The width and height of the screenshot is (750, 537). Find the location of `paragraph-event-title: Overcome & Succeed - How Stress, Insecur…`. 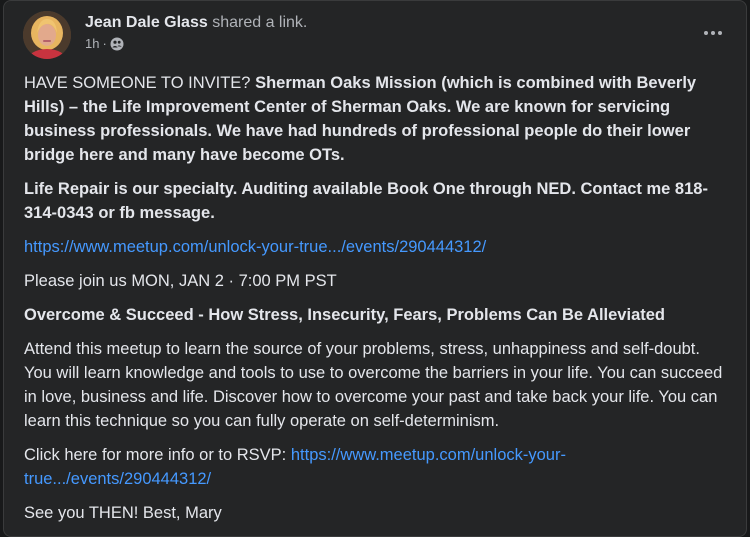

paragraph-event-title: Overcome & Succeed - How Stress, Insecur… is located at coordinates (344, 315).